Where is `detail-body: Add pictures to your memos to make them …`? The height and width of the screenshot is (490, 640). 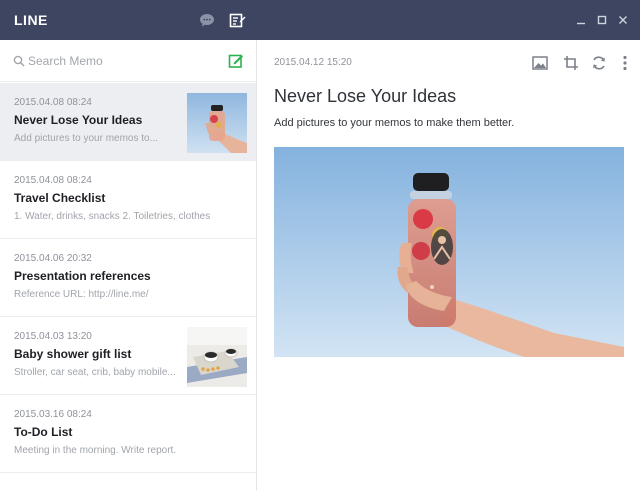 detail-body: Add pictures to your memos to make them … is located at coordinates (394, 123).